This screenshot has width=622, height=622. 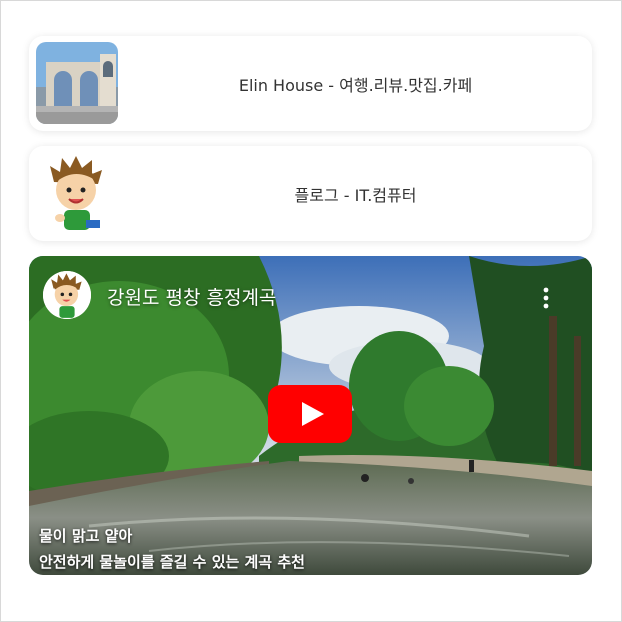 I want to click on video-caption: 물이 맑고 얕아 안전하게 물놀이를 즐길 수 있는 계곡 추천, so click(x=172, y=549).